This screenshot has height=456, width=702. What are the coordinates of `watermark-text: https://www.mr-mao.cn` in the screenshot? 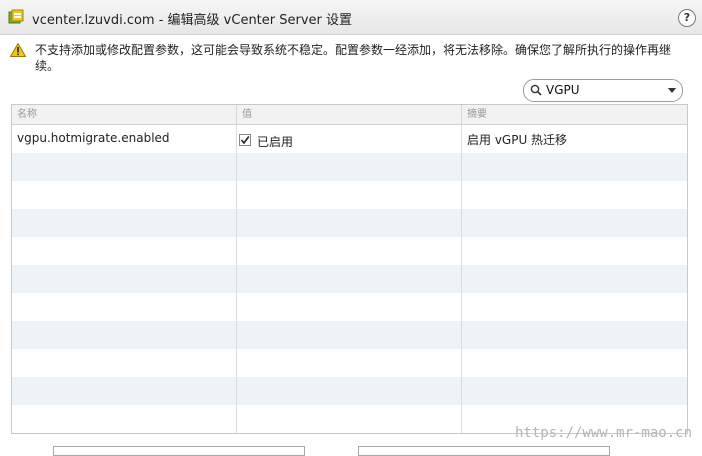 It's located at (604, 433).